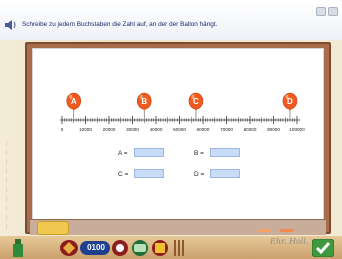 The width and height of the screenshot is (342, 259). What do you see at coordinates (225, 173) in the screenshot?
I see `answer-field-d` at bounding box center [225, 173].